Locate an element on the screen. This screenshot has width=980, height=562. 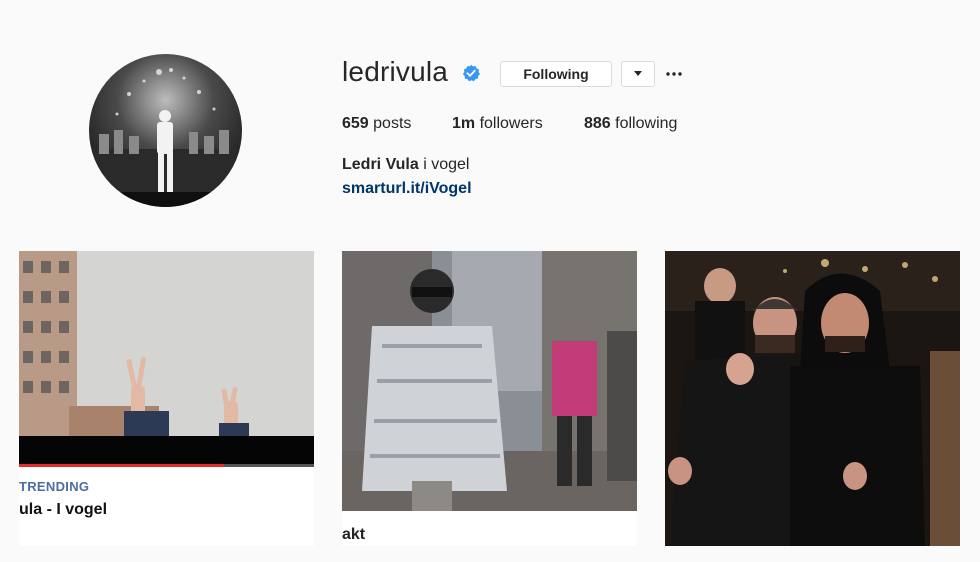
stat-posts: 659 posts is located at coordinates (376, 124).